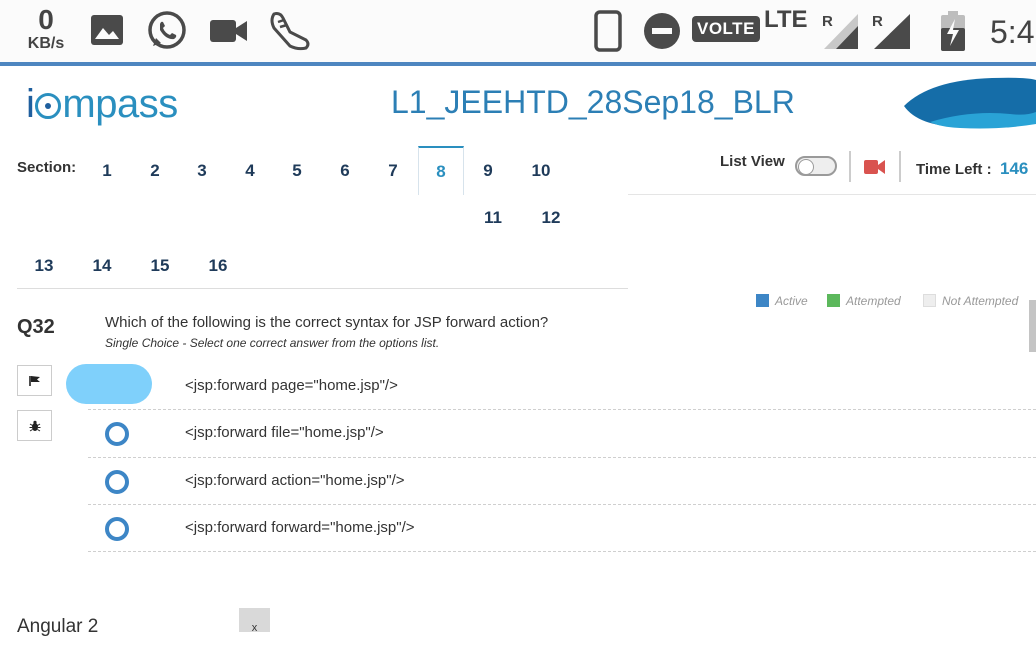 The width and height of the screenshot is (1036, 648). Describe the element at coordinates (322, 288) in the screenshot. I see `section-nav-divider` at that location.